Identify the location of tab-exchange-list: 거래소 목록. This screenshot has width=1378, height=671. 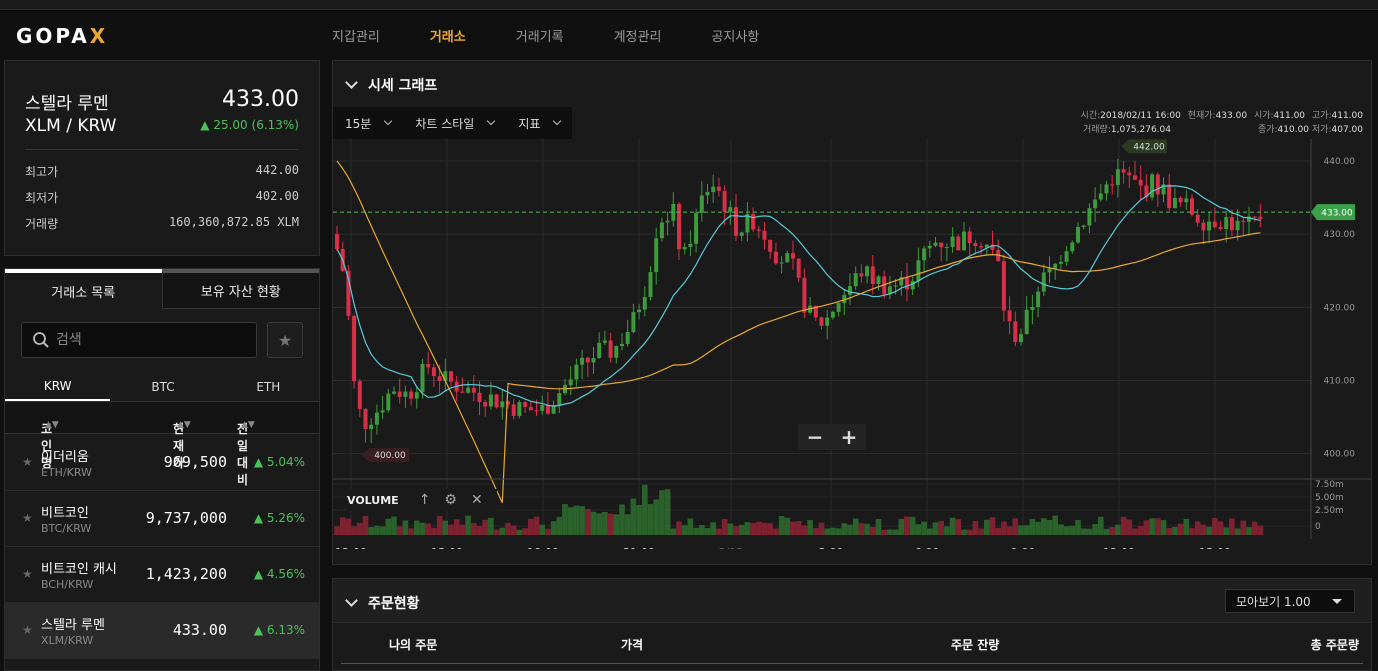
(83, 289).